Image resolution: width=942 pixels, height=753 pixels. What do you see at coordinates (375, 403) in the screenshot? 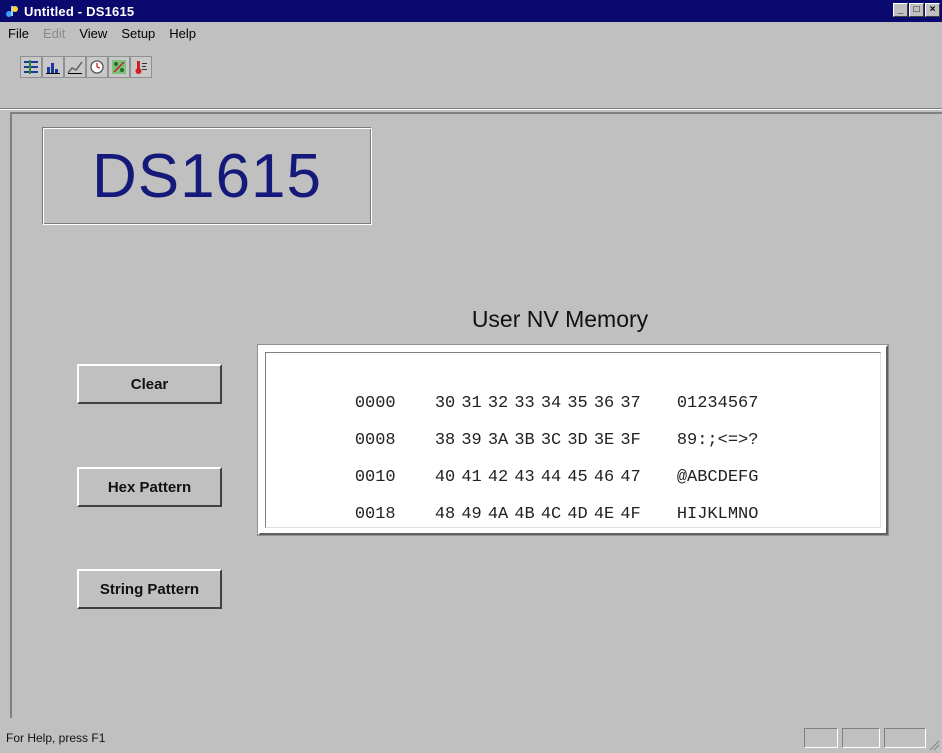
I see `memory-address: 0000` at bounding box center [375, 403].